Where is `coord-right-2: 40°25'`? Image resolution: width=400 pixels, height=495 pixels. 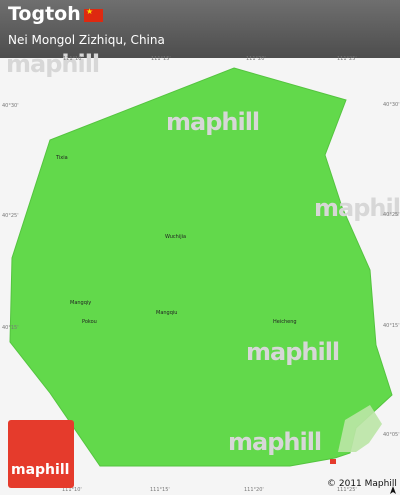
coord-right-2: 40°25' is located at coordinates (391, 215).